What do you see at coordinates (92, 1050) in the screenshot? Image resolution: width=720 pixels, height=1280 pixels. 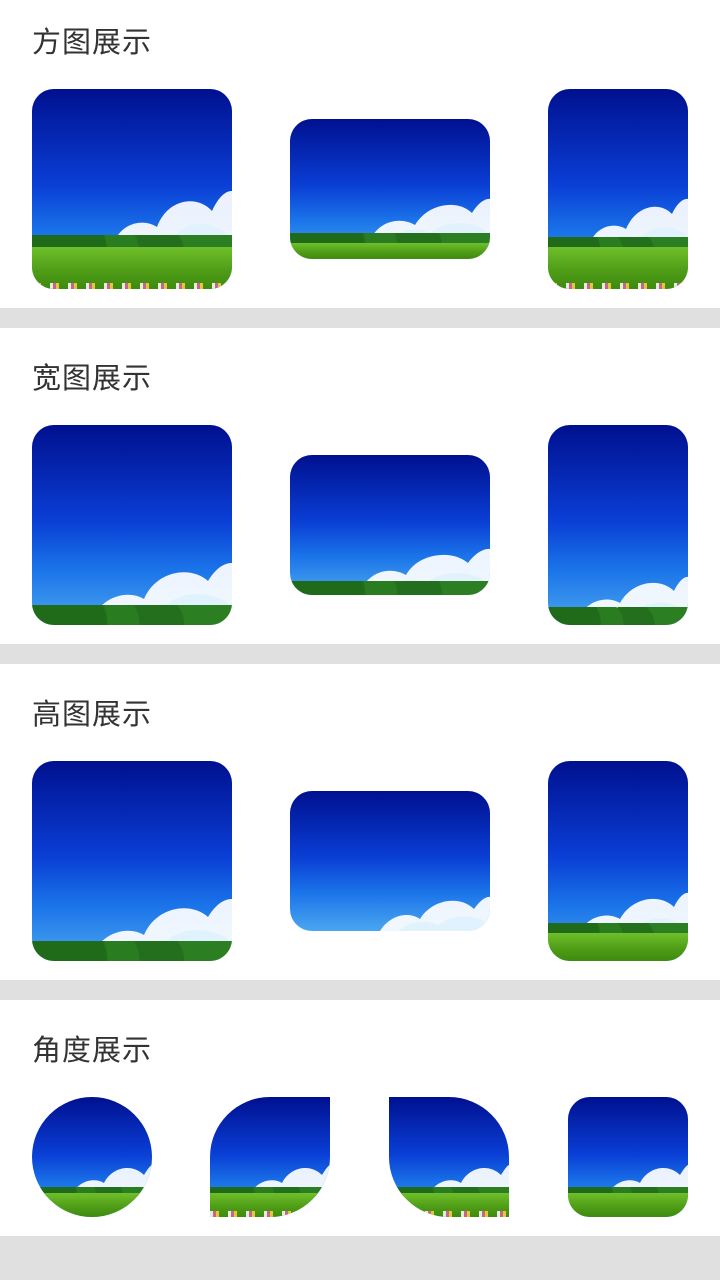 I see `section-title: 角度展示` at bounding box center [92, 1050].